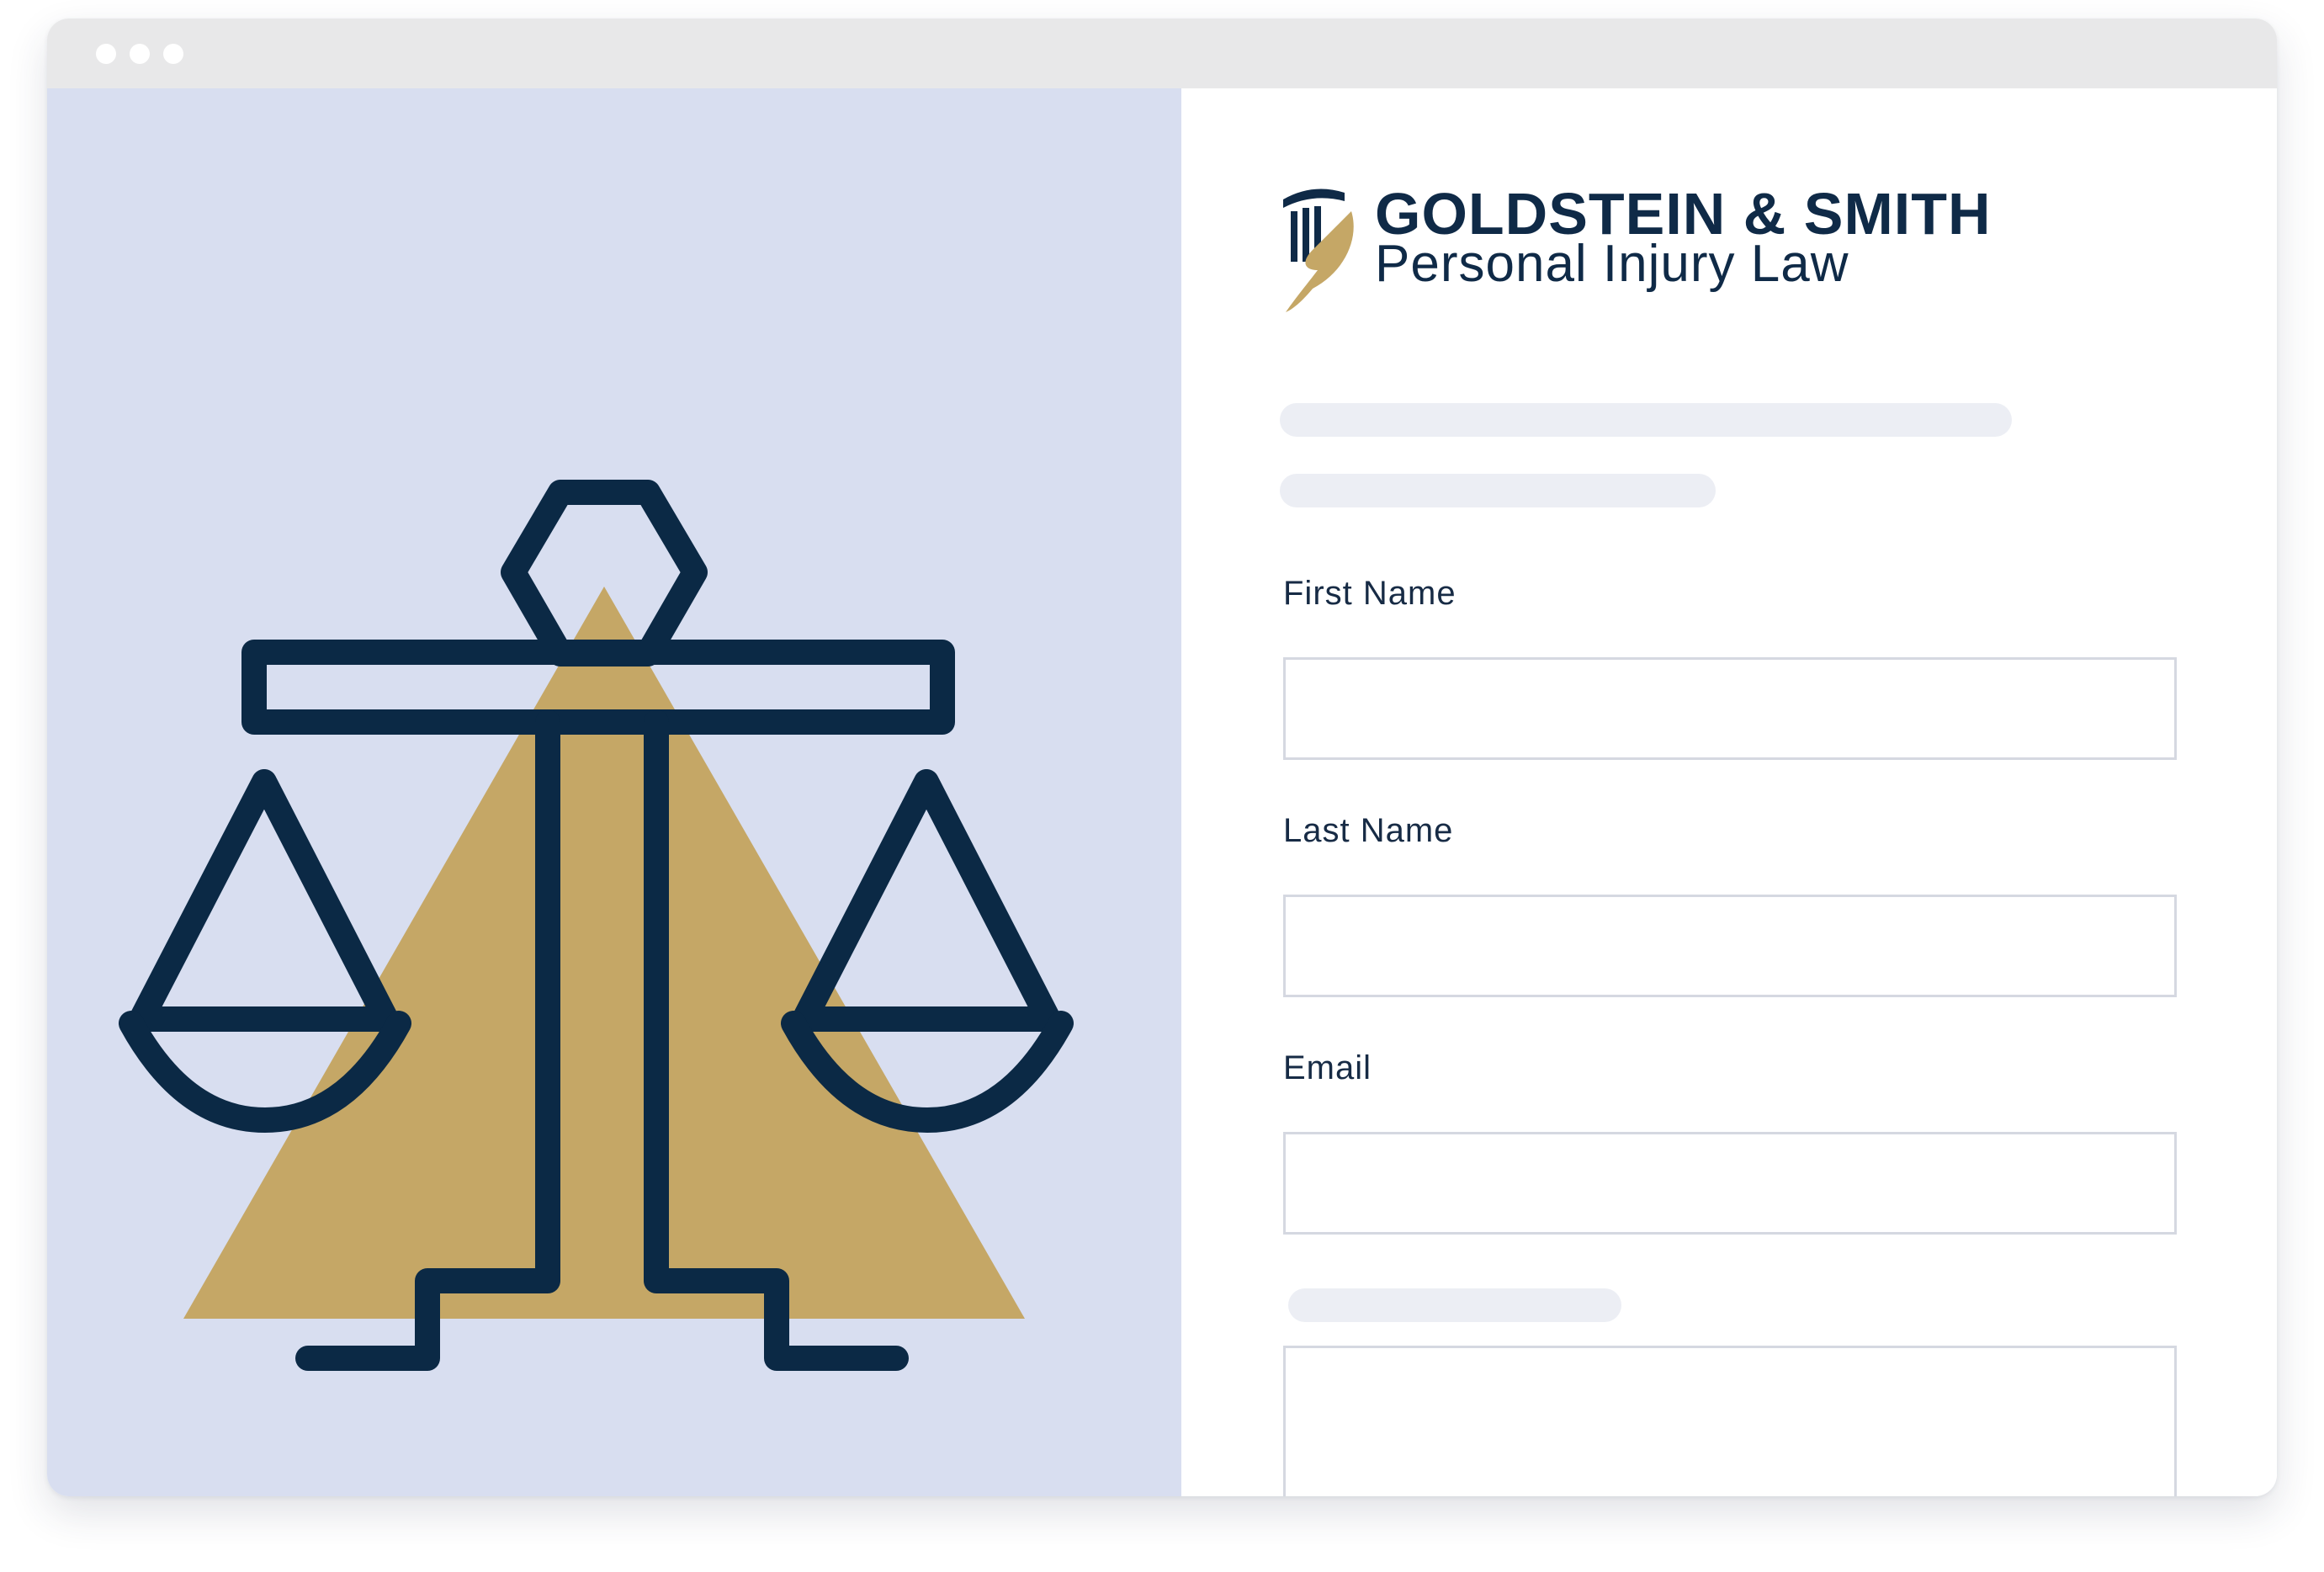  What do you see at coordinates (927, 901) in the screenshot?
I see `right-pan-chains` at bounding box center [927, 901].